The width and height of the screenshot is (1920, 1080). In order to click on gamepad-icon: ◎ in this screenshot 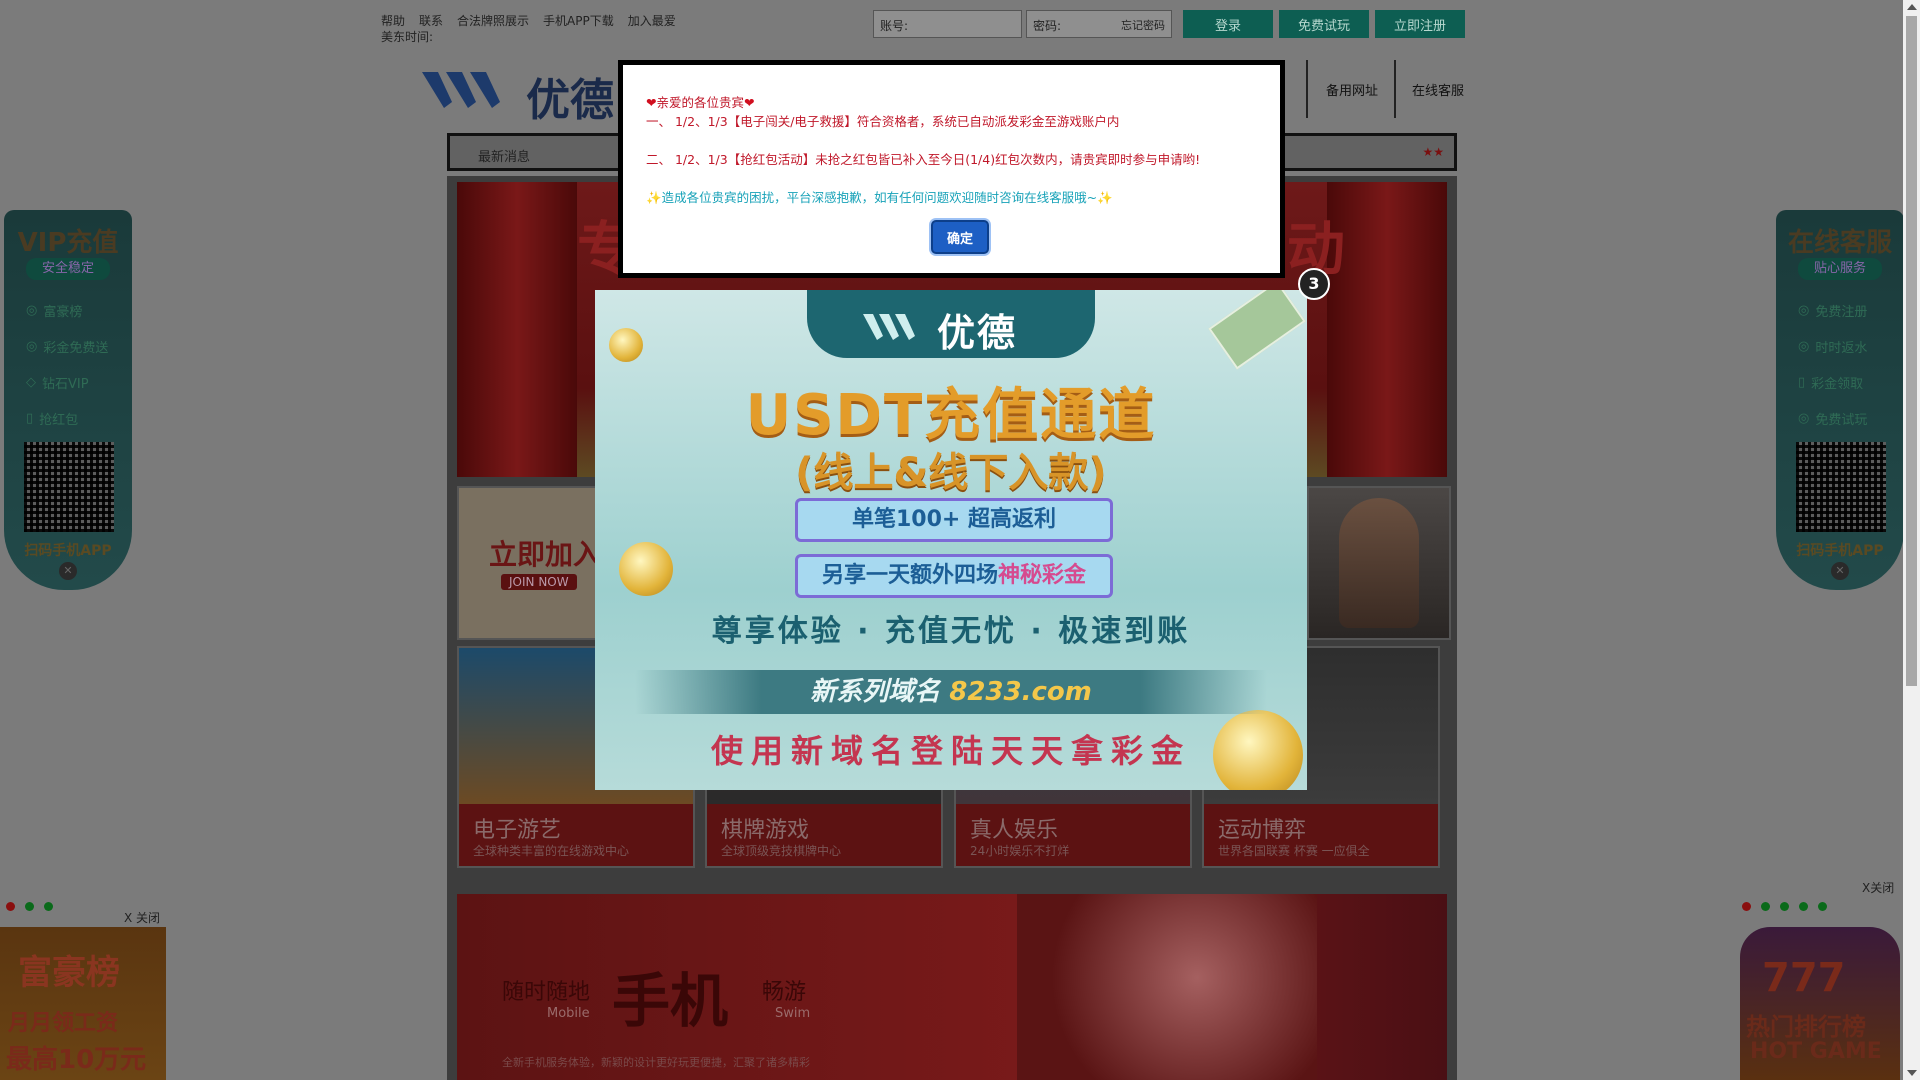, I will do `click(1804, 418)`.